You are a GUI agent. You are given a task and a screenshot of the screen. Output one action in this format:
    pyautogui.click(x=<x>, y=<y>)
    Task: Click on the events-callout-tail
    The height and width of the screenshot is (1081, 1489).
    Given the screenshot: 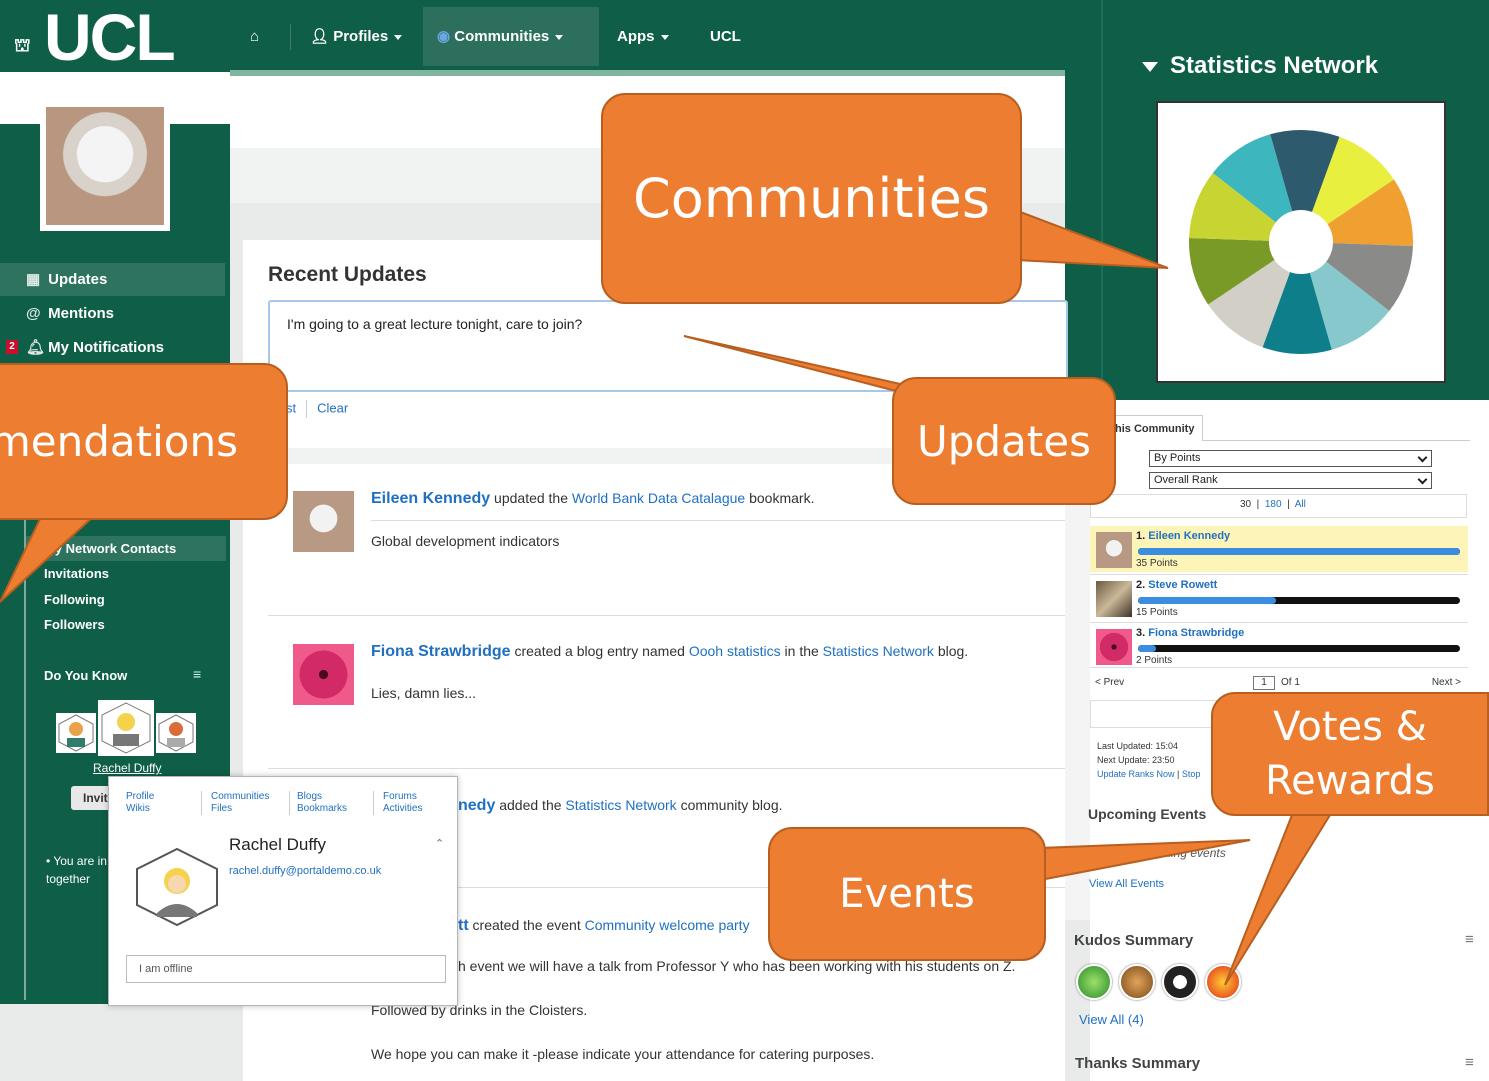 What is the action you would take?
    pyautogui.click(x=1145, y=860)
    